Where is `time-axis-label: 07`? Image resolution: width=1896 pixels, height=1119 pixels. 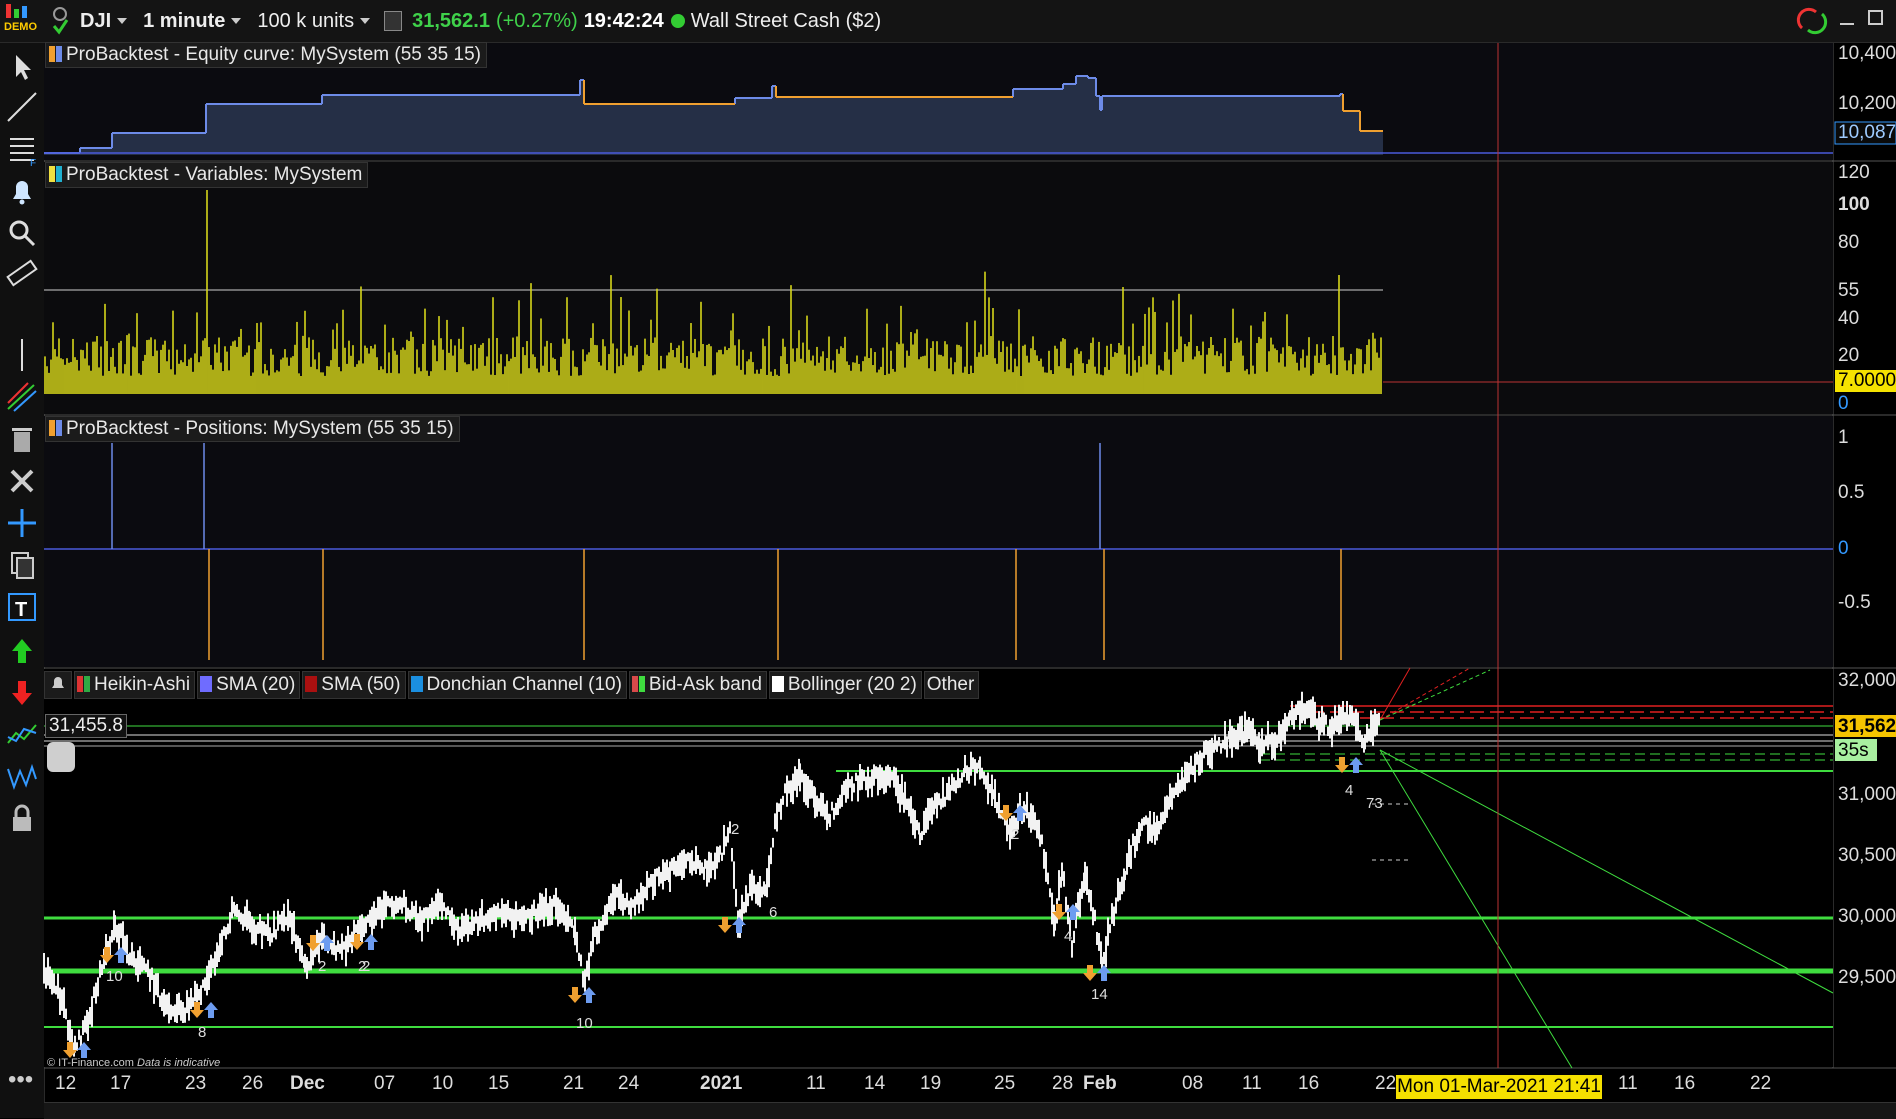
time-axis-label: 07 is located at coordinates (385, 1083).